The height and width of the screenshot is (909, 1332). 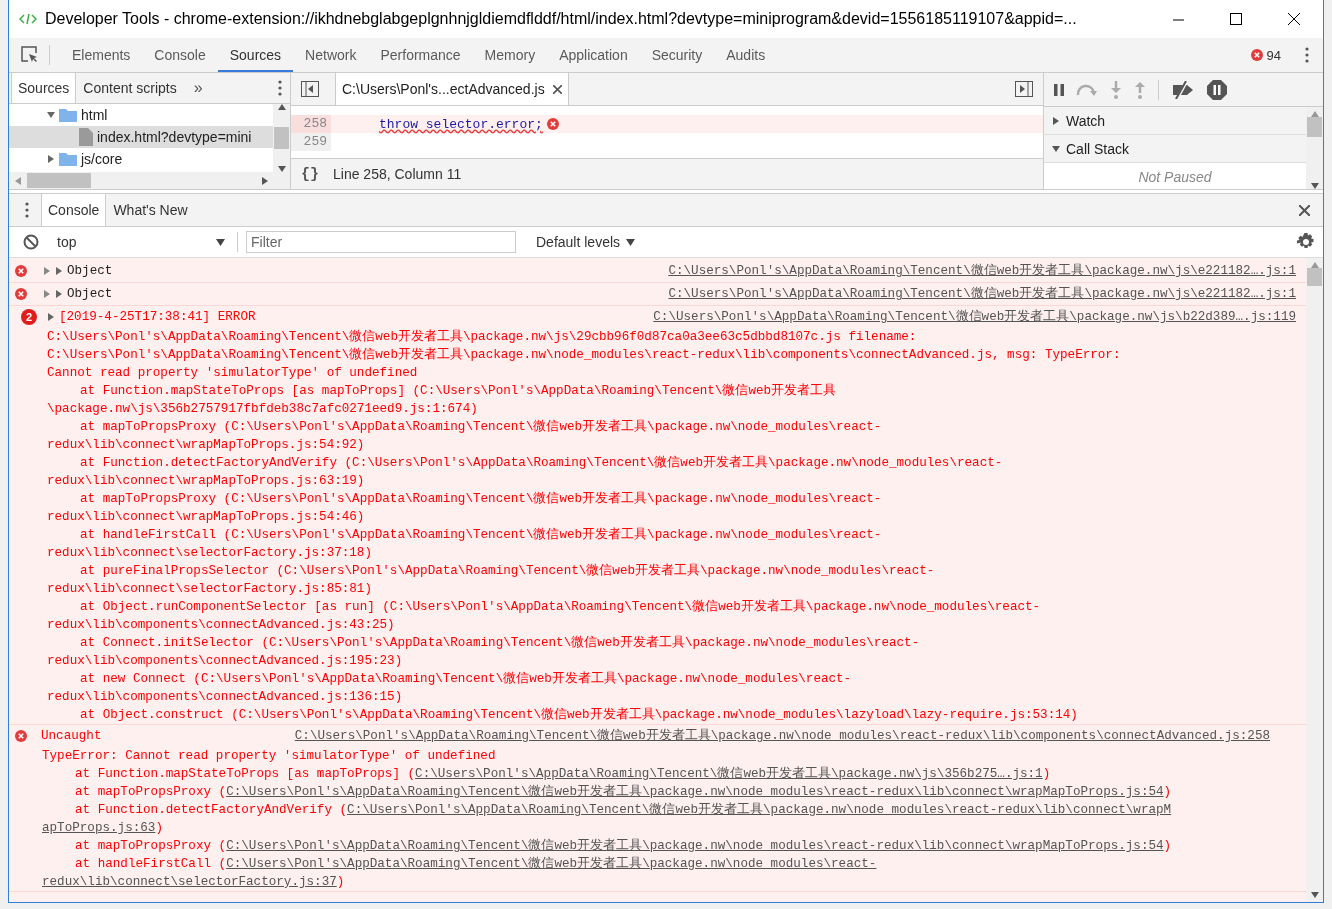 What do you see at coordinates (28, 19) in the screenshot?
I see `code-icon` at bounding box center [28, 19].